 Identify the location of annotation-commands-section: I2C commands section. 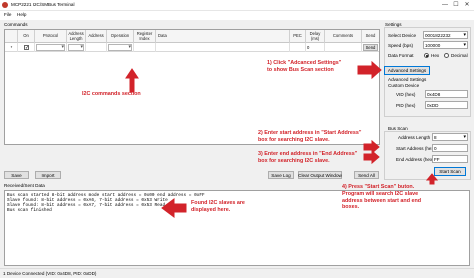
(111, 94).